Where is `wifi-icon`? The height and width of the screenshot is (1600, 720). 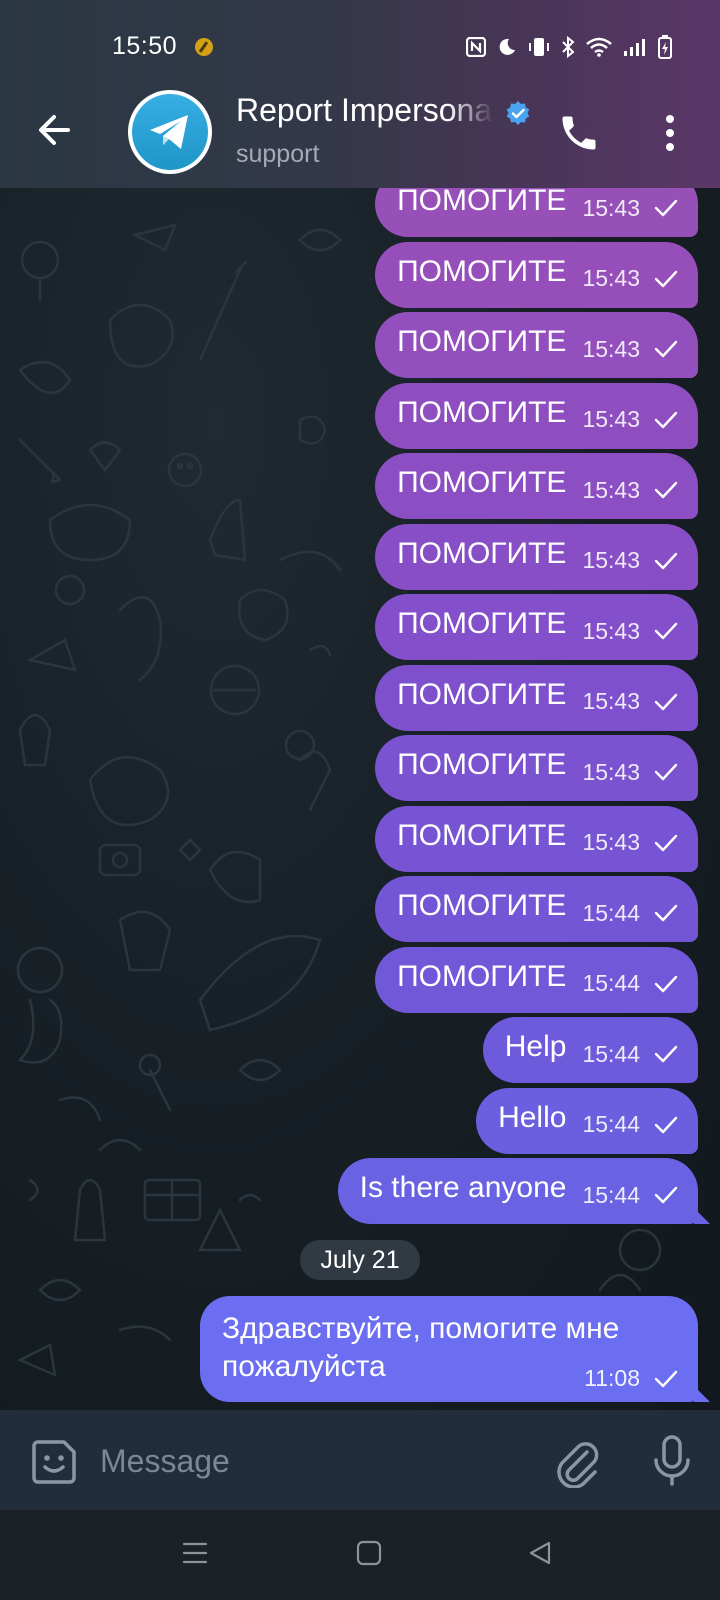
wifi-icon is located at coordinates (599, 47).